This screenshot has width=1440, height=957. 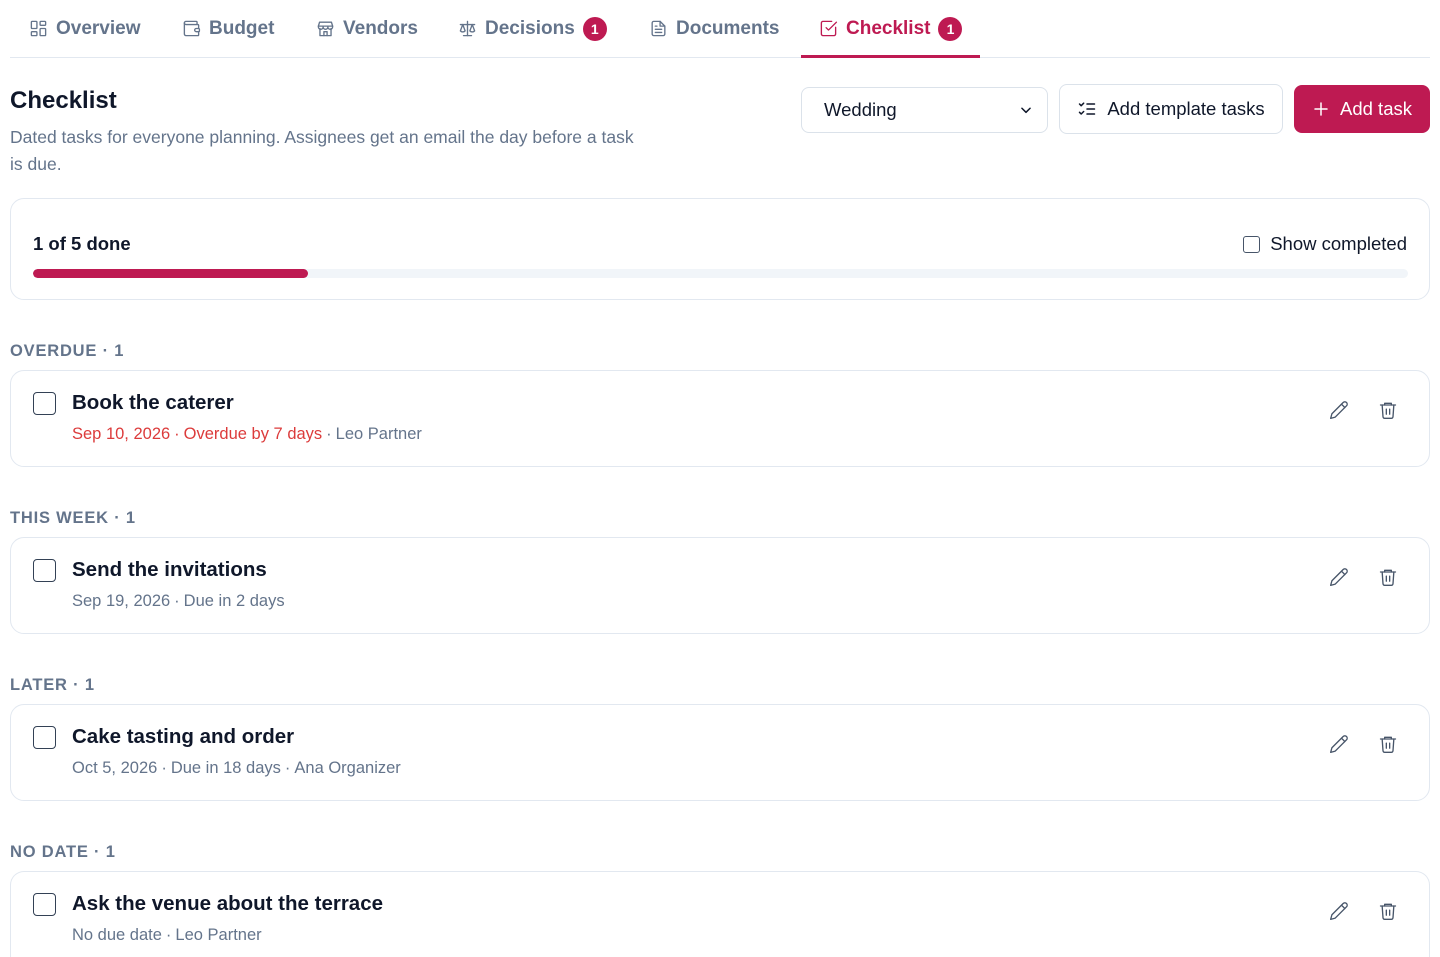 I want to click on task-date: Sep 10, 2026, so click(x=121, y=434).